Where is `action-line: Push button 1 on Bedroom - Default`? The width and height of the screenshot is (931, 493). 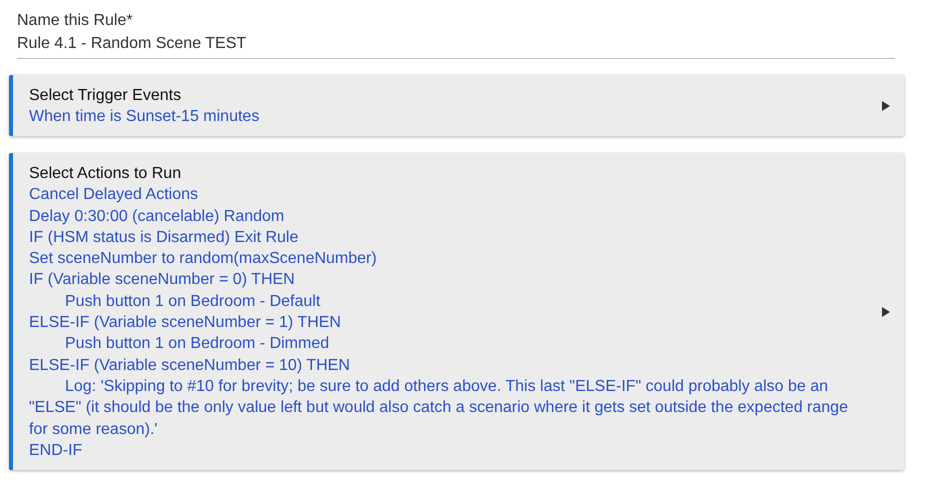
action-line: Push button 1 on Bedroom - Default is located at coordinates (193, 302).